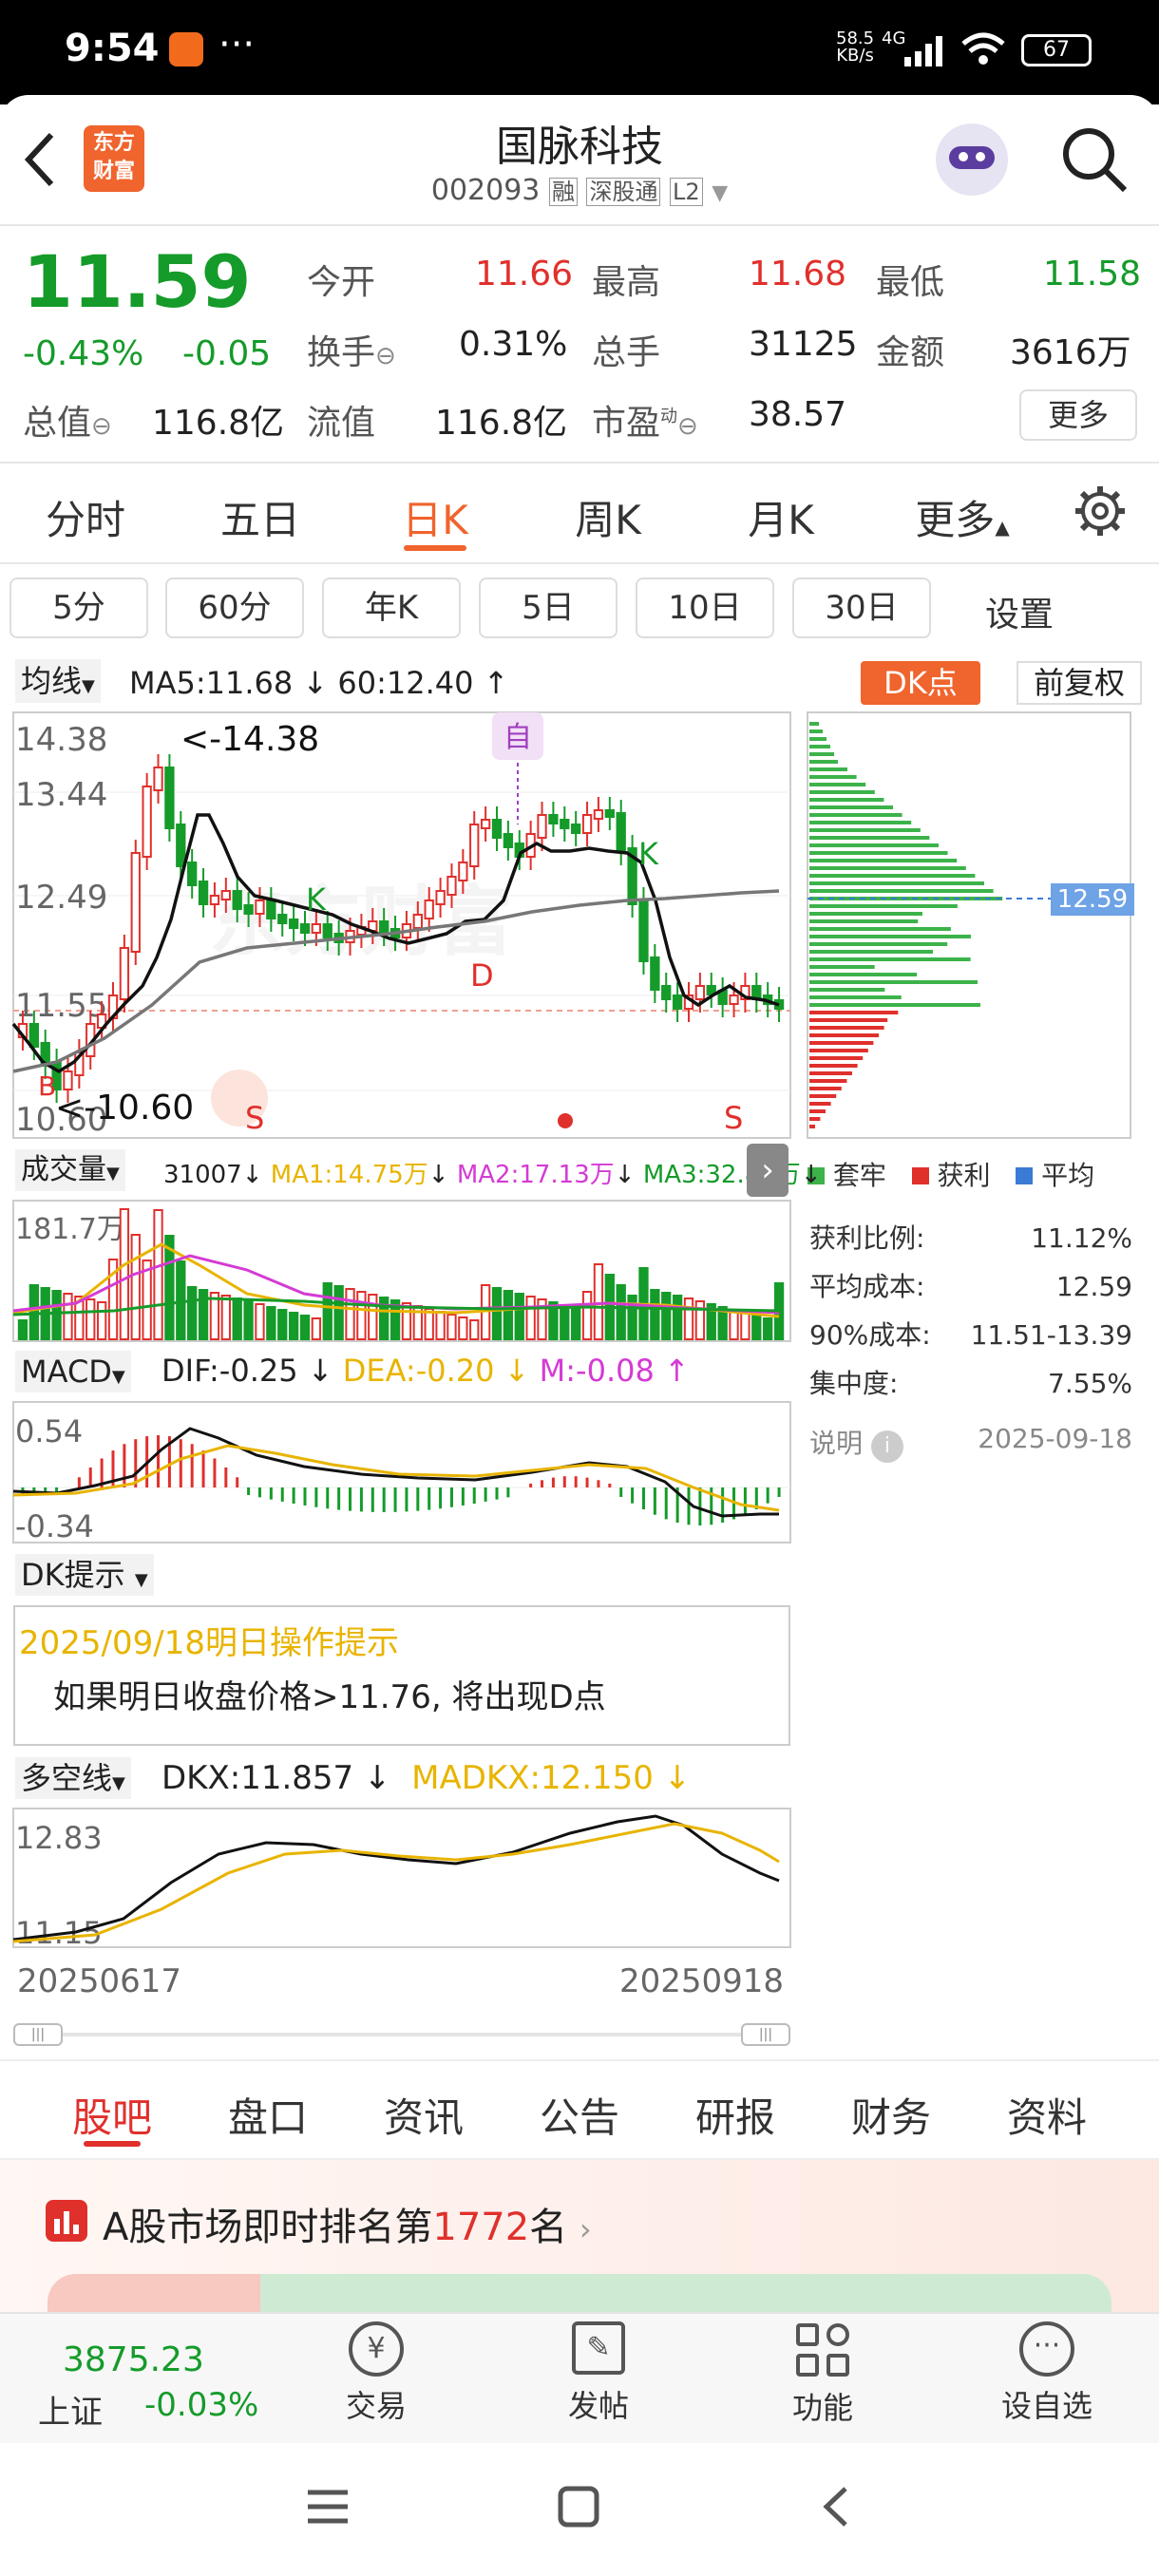  I want to click on more-dots-icon: ···, so click(237, 44).